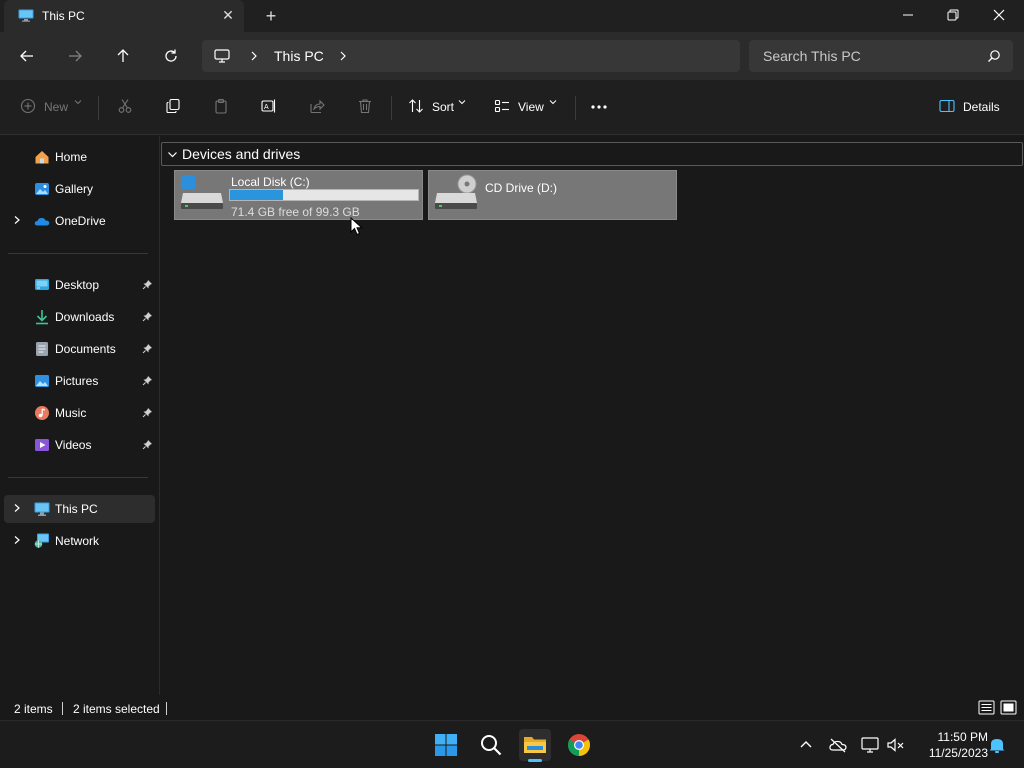 The image size is (1024, 768). I want to click on restore-button, so click(953, 15).